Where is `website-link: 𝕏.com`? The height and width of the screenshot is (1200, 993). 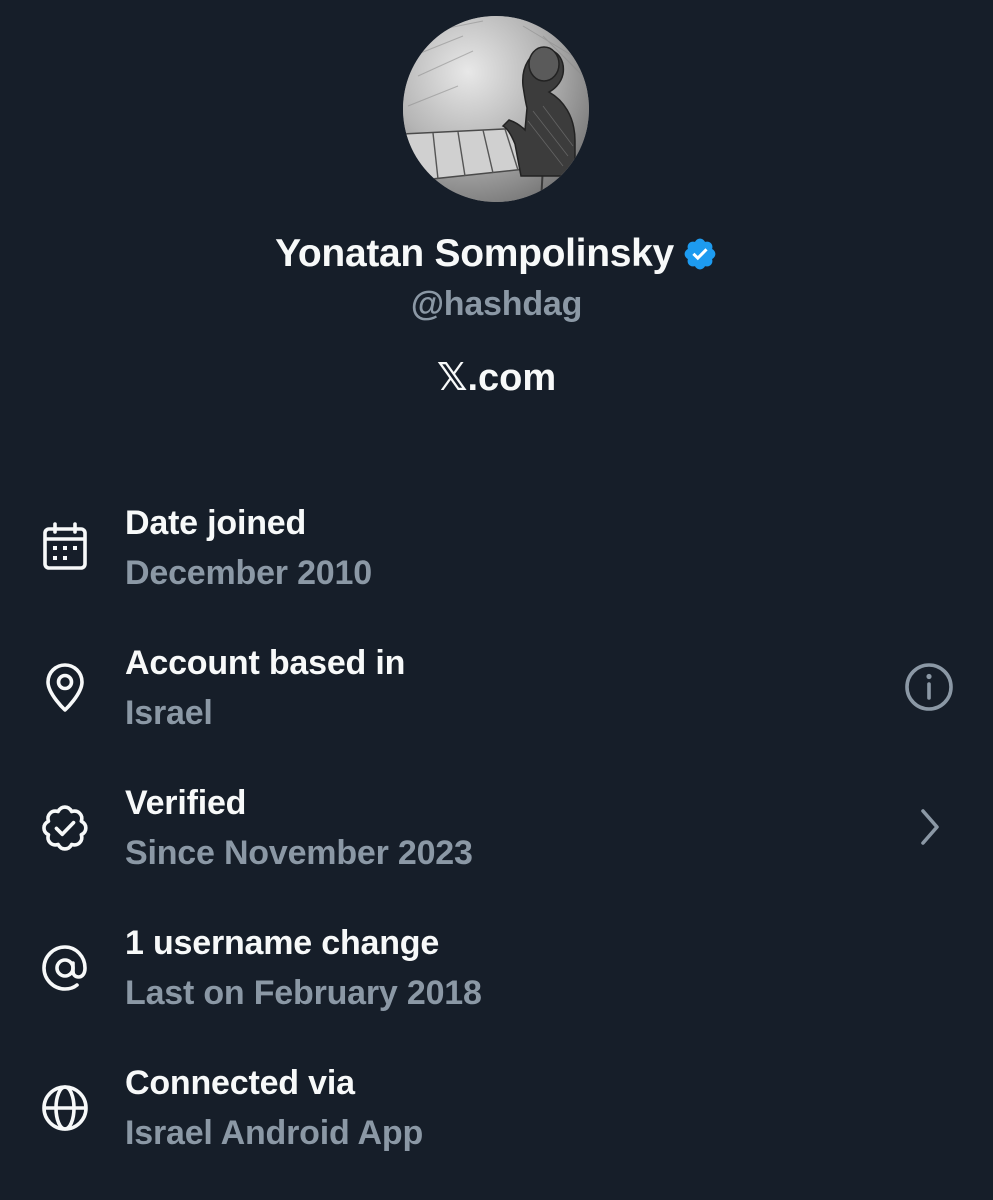 website-link: 𝕏.com is located at coordinates (496, 378).